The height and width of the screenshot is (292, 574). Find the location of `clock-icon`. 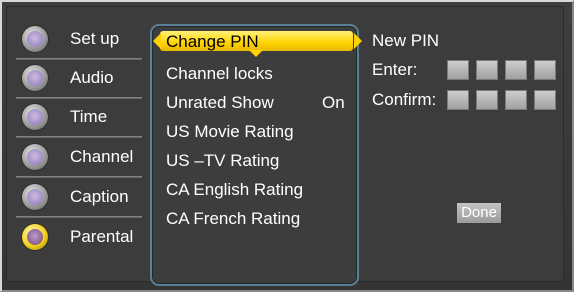

clock-icon is located at coordinates (35, 117).